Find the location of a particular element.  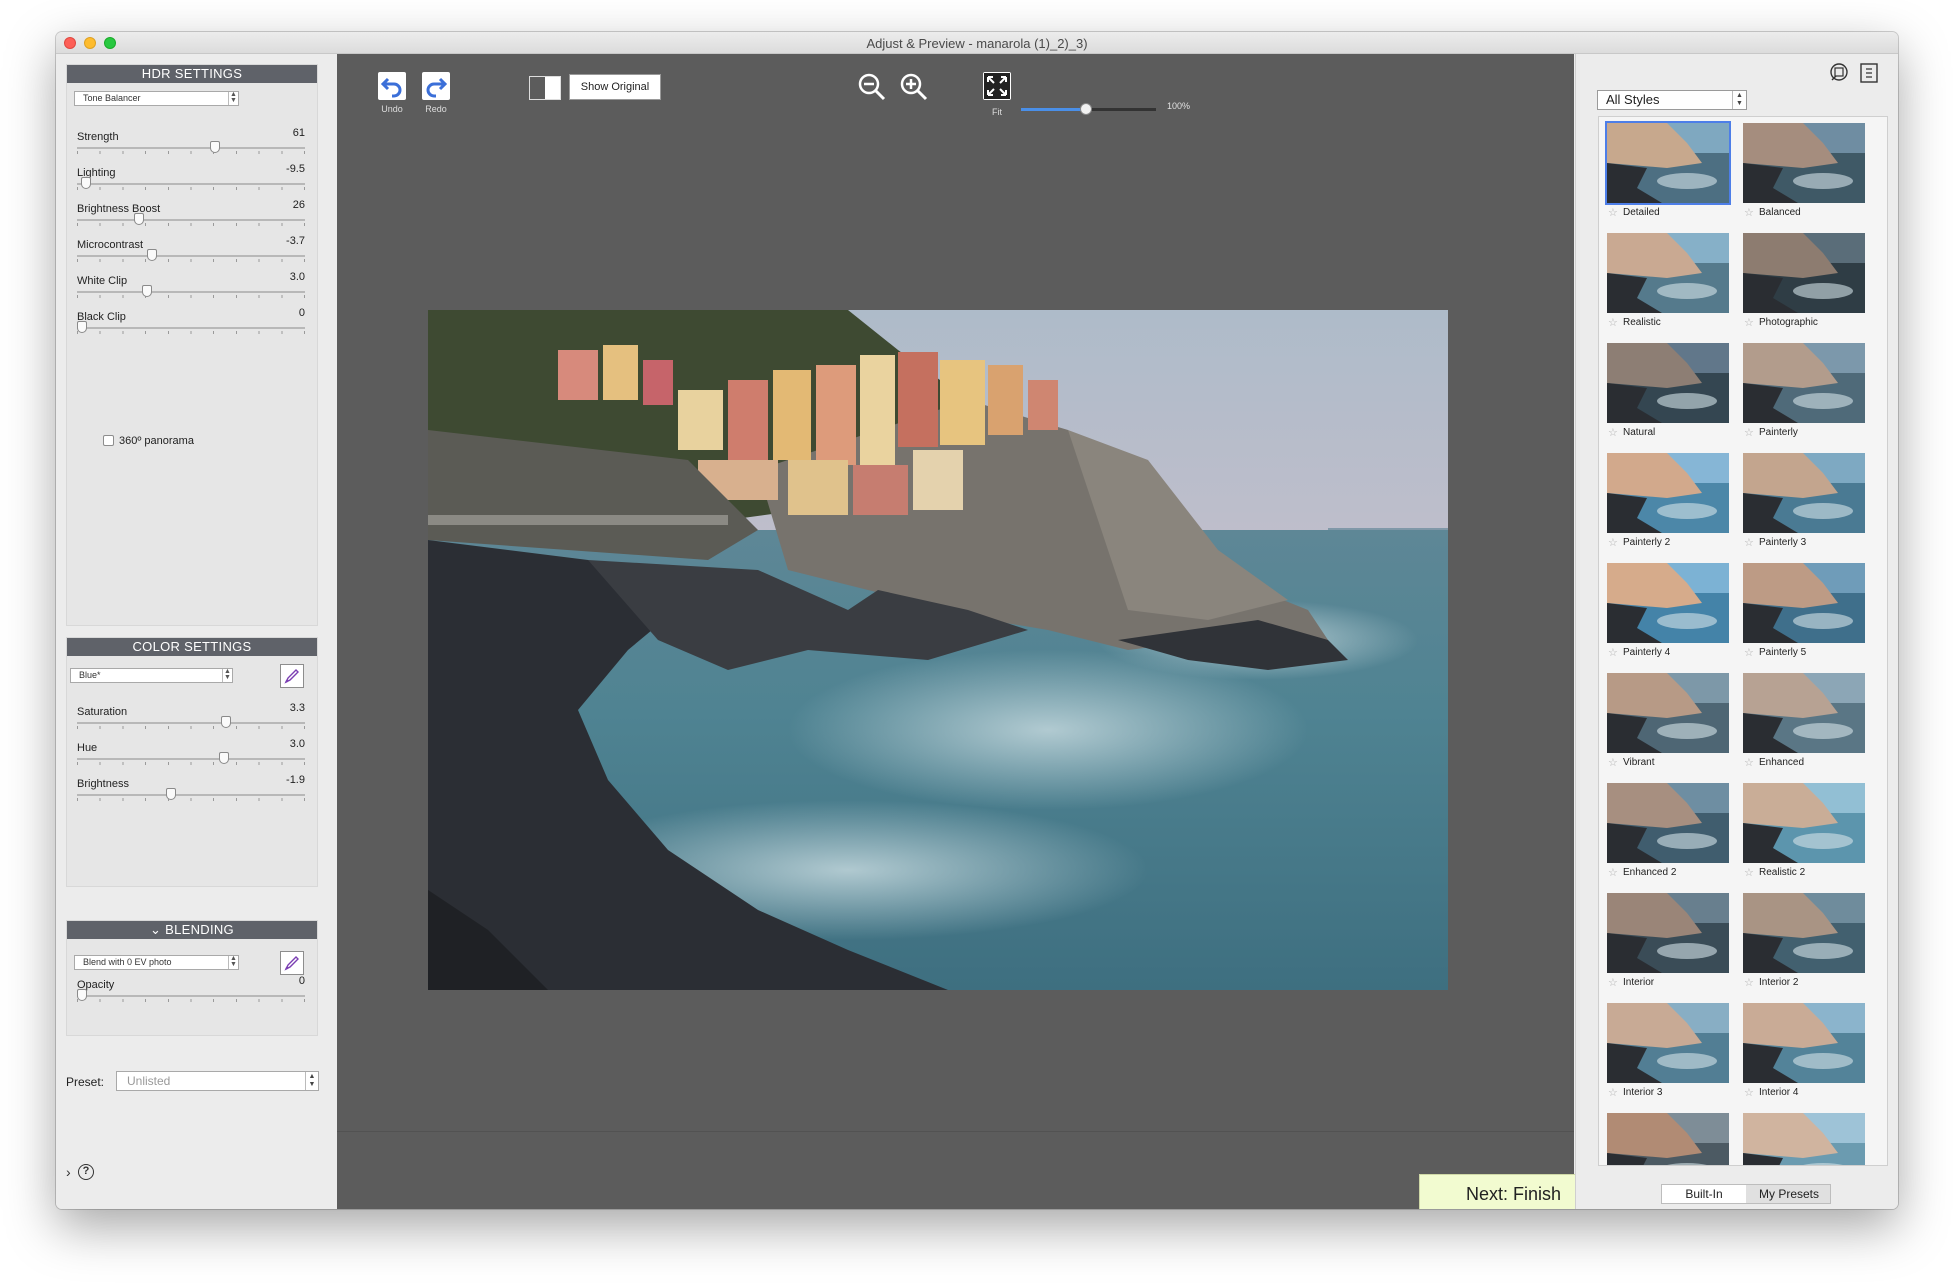

slider-microcontrast: Microcontrast -3.7 is located at coordinates (191, 249).